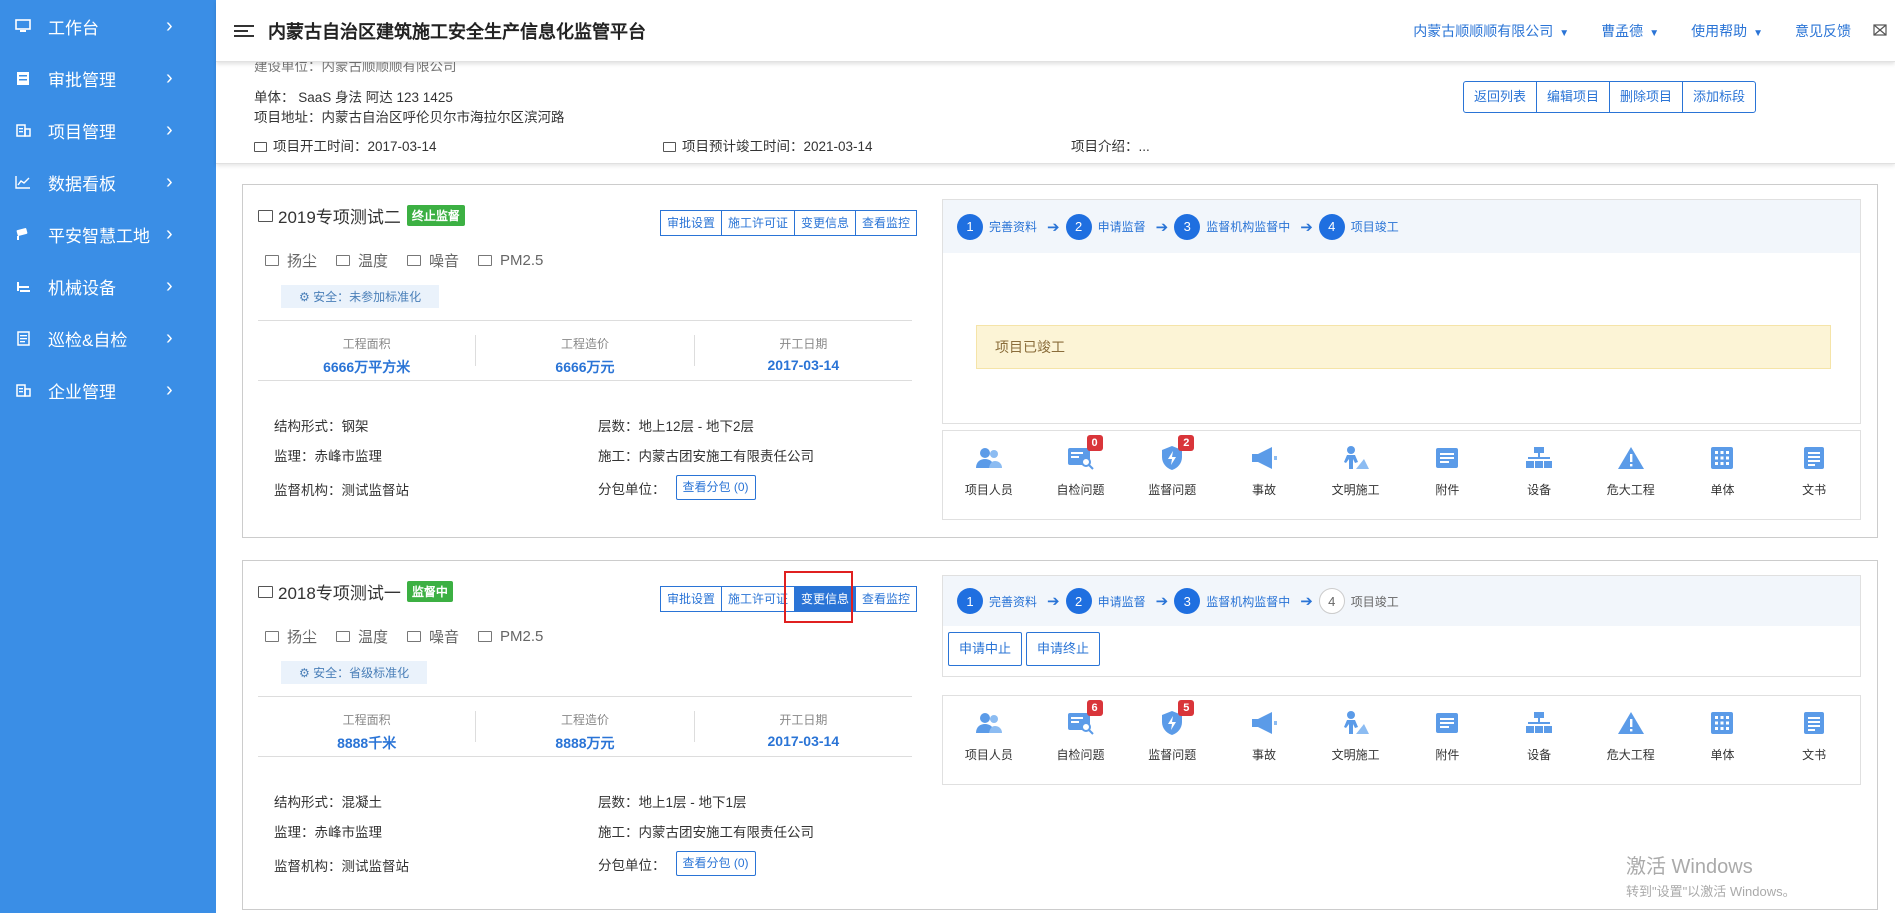  Describe the element at coordinates (1646, 97) in the screenshot. I see `delete-project-button: 删除项目` at that location.